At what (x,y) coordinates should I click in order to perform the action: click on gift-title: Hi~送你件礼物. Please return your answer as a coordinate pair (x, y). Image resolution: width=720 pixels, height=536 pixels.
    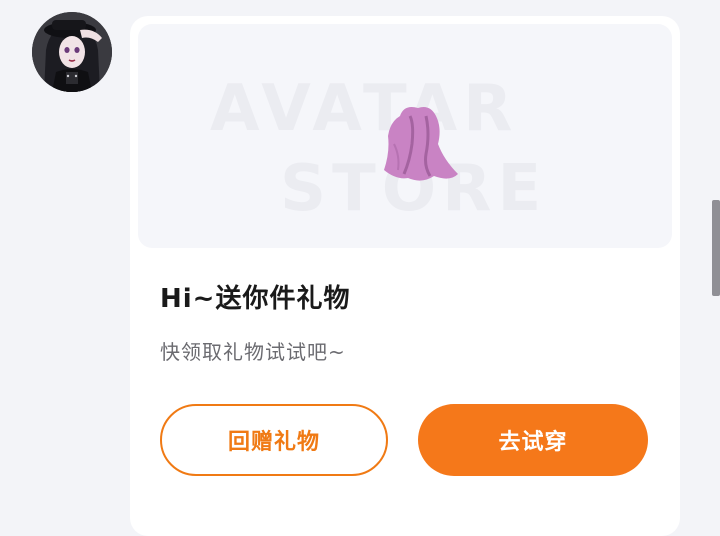
    Looking at the image, I should click on (255, 299).